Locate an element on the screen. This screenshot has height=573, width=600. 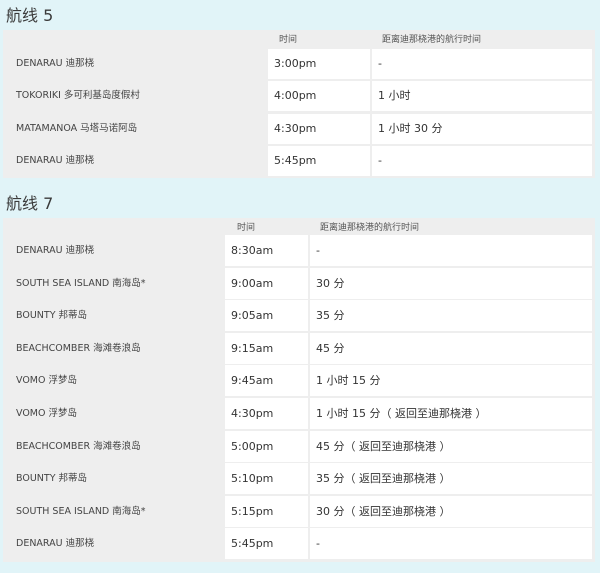
stop-name: TOKORIKI 多可利基岛度假村 is located at coordinates (78, 96).